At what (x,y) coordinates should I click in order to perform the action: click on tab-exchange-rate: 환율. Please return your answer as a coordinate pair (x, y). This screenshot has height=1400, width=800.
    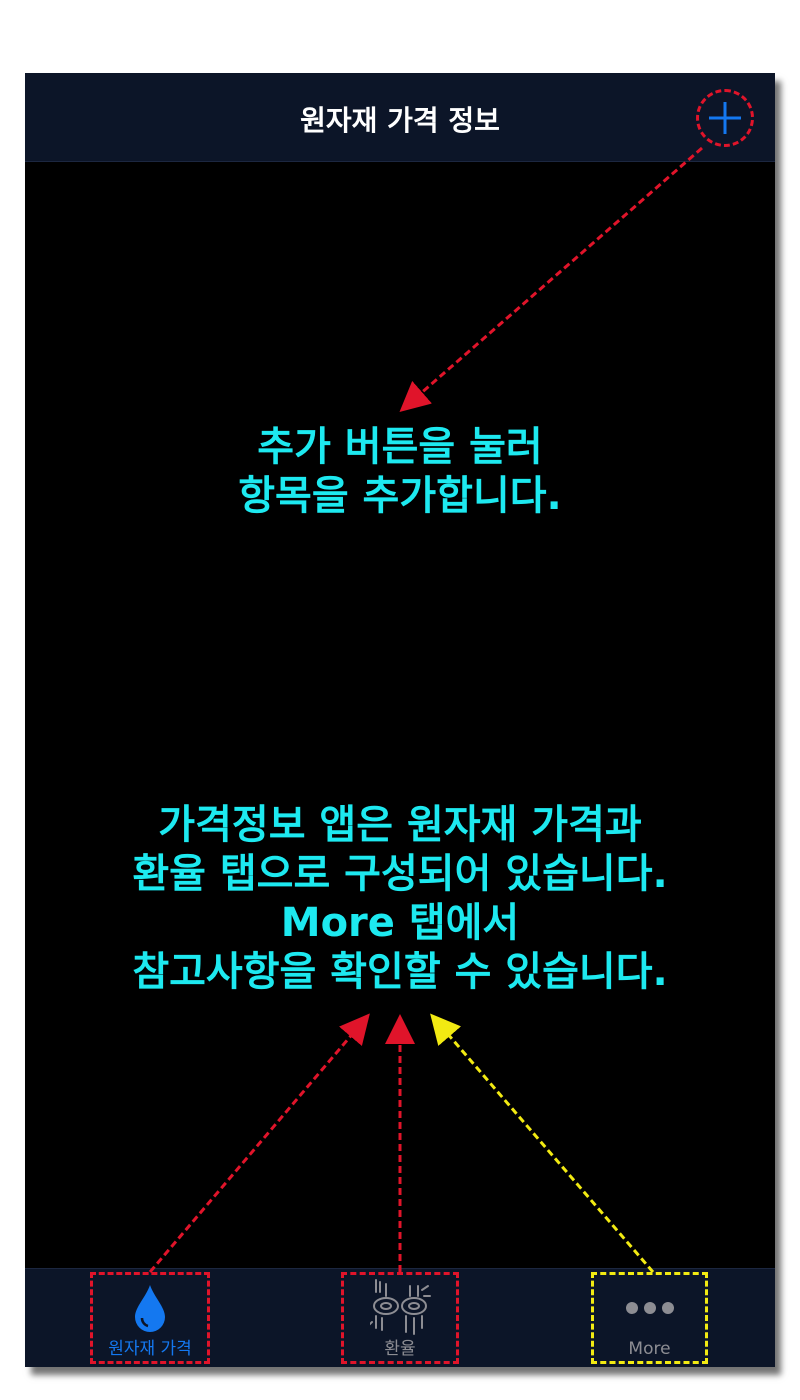
    Looking at the image, I should click on (400, 1318).